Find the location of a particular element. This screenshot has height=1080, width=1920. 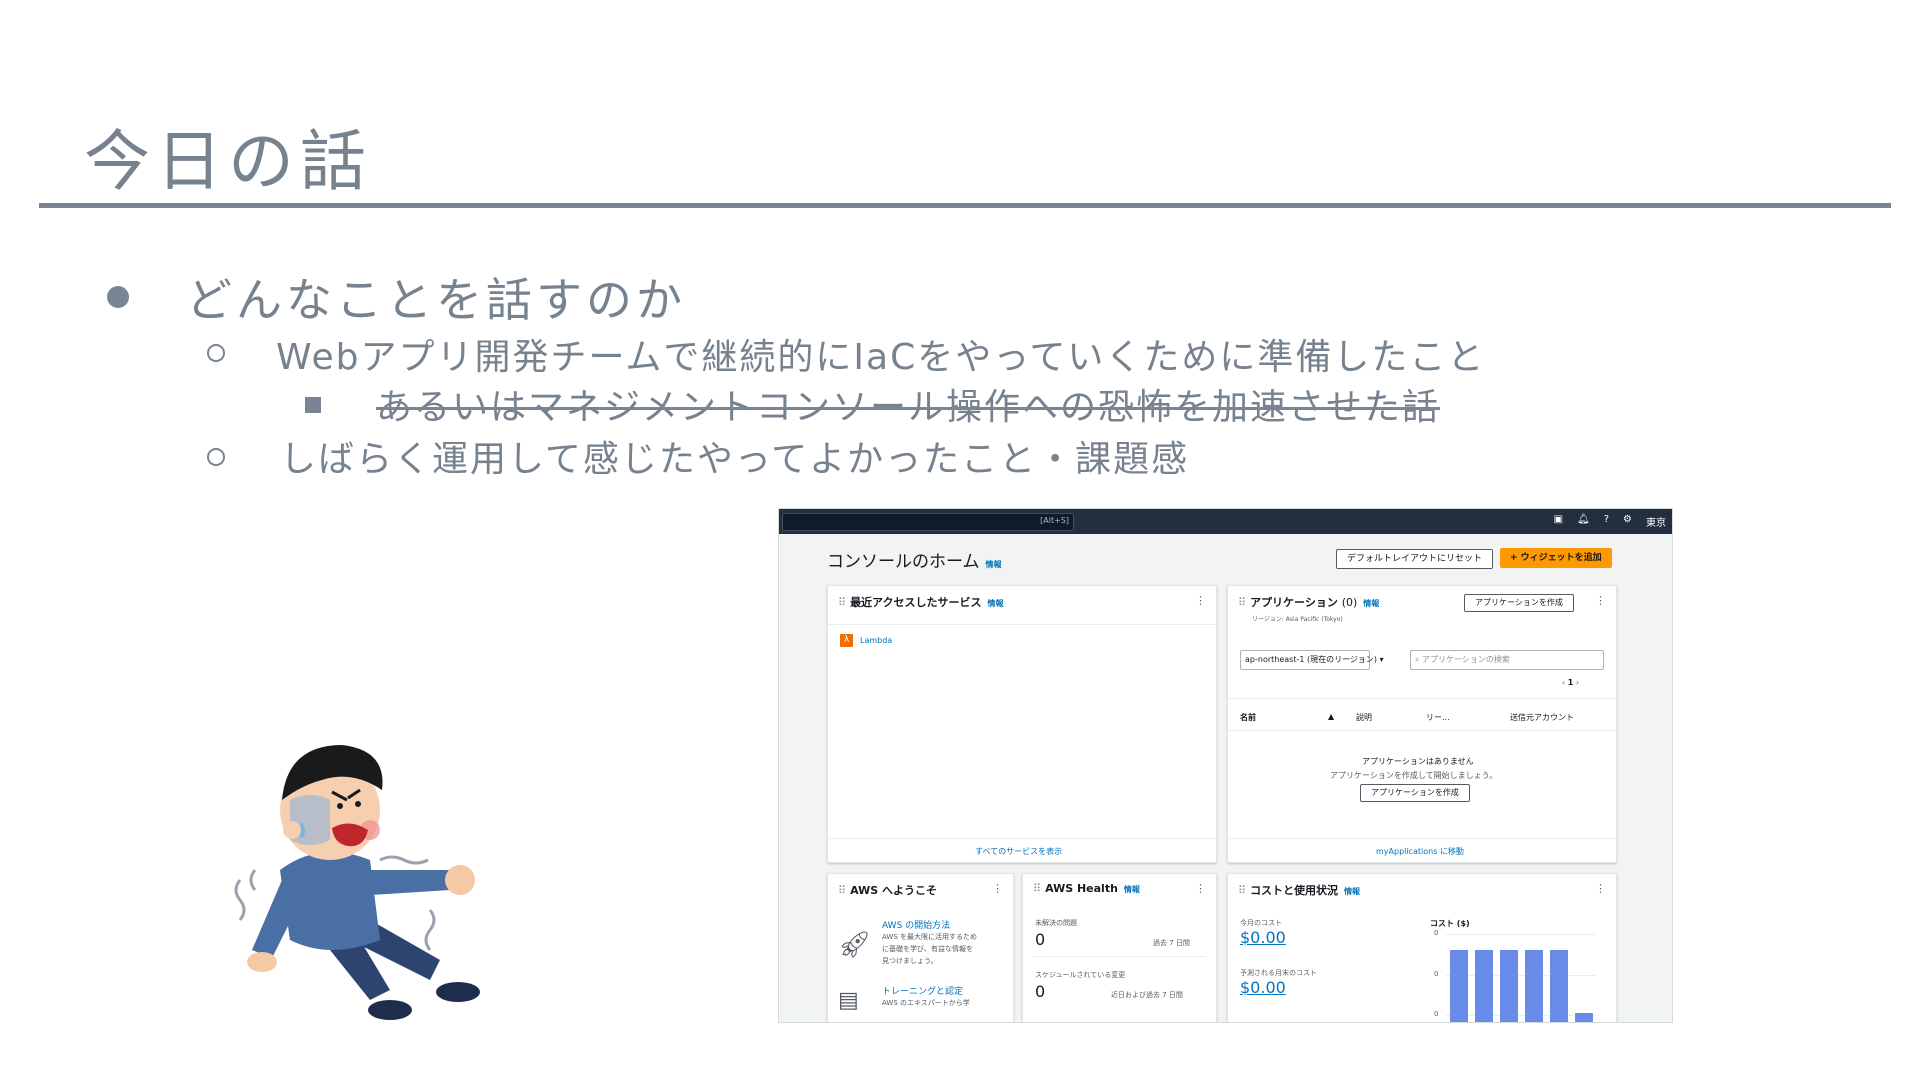

title-divider is located at coordinates (965, 205).